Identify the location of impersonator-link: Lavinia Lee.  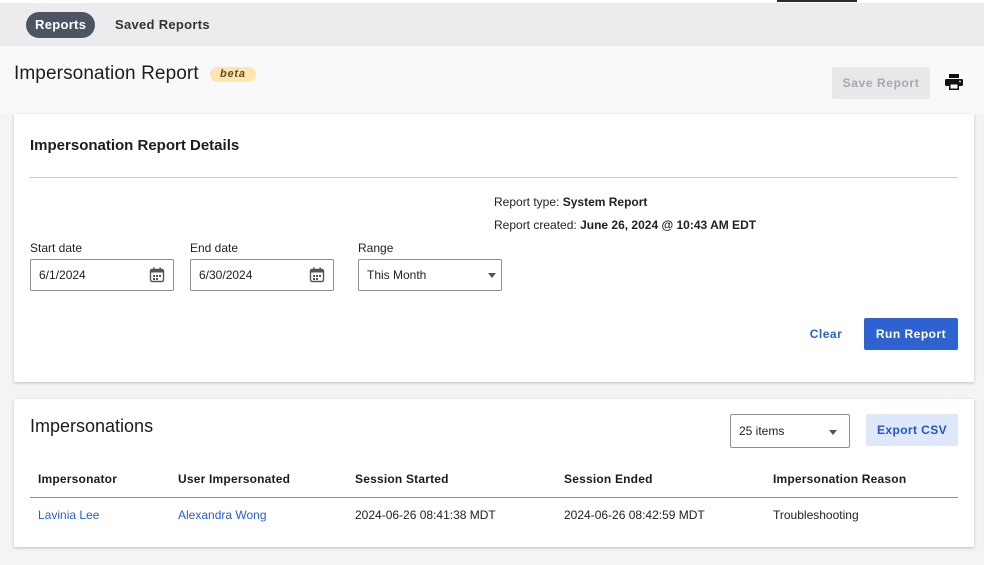
(68, 515).